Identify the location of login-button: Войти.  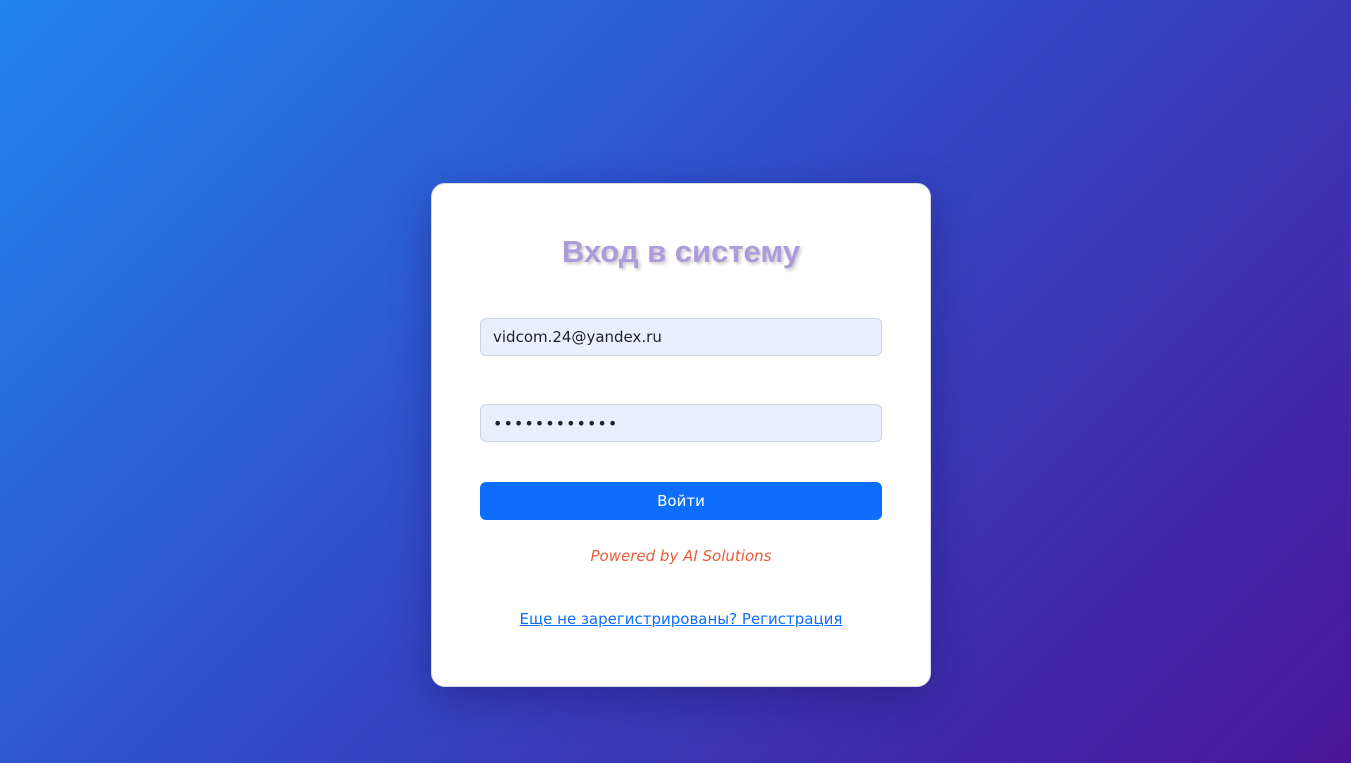
(681, 501).